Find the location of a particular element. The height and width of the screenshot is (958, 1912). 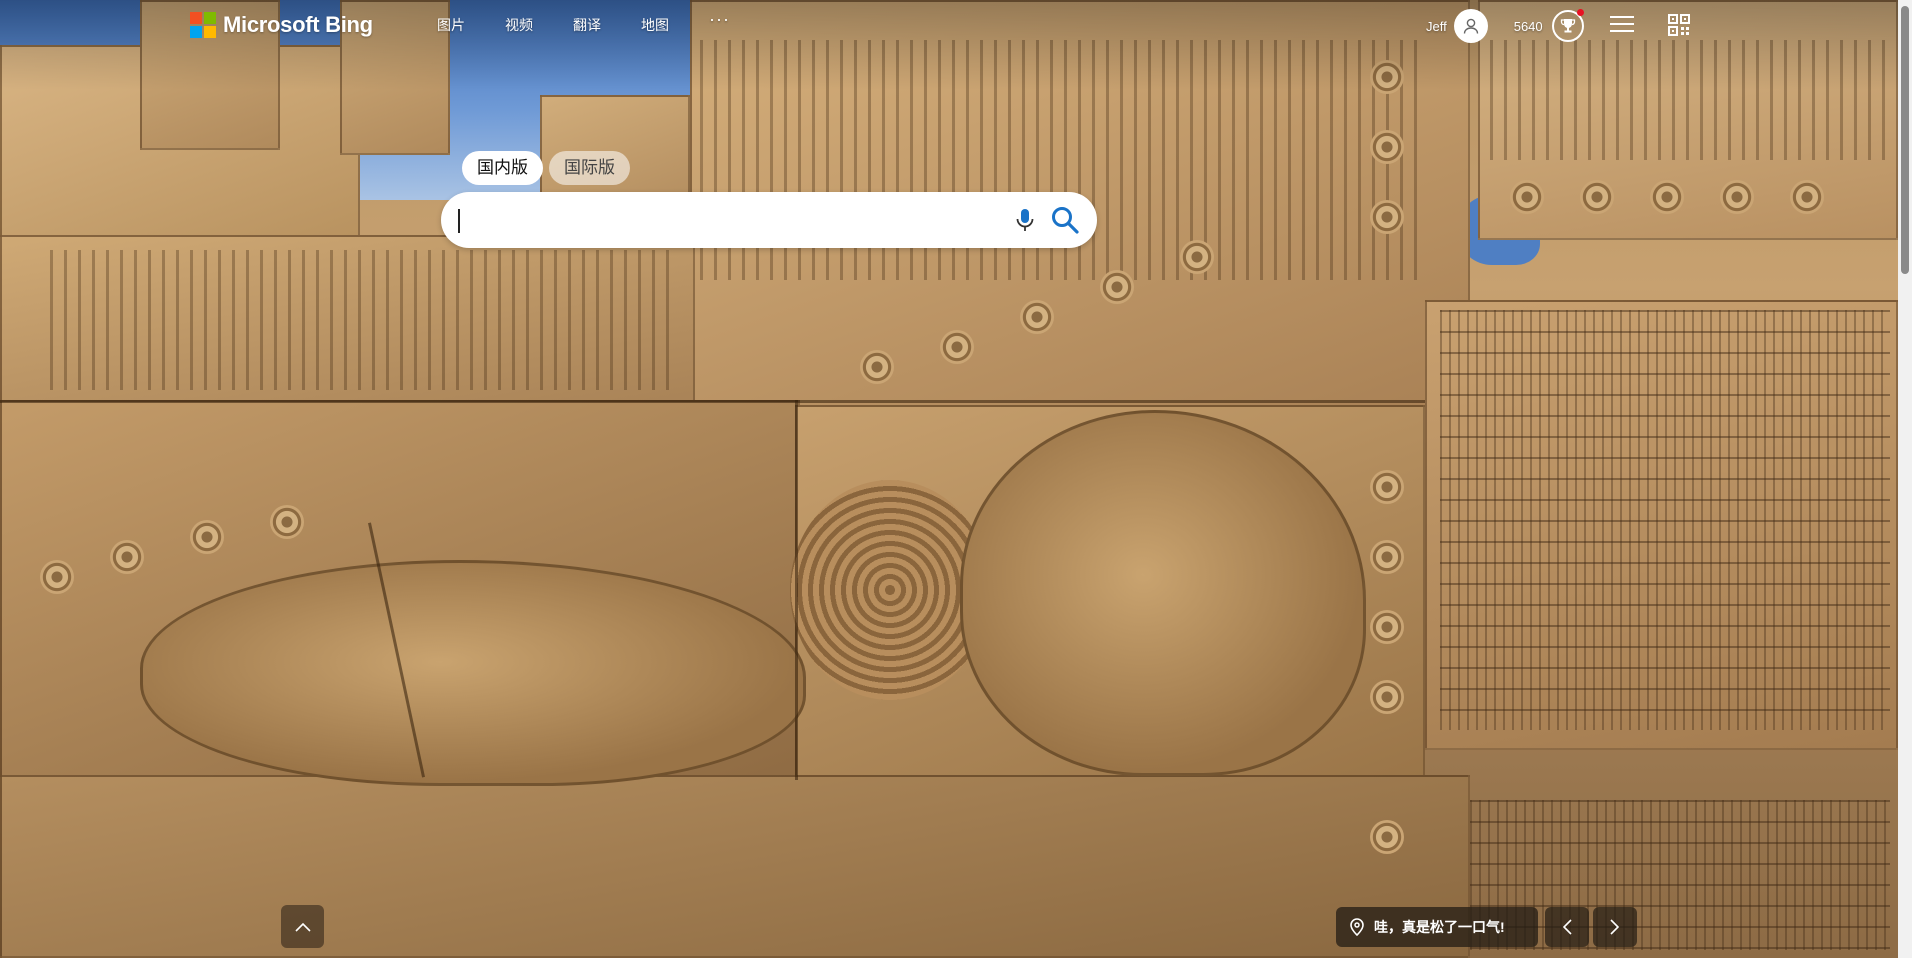

trophy-icon is located at coordinates (1567, 26).